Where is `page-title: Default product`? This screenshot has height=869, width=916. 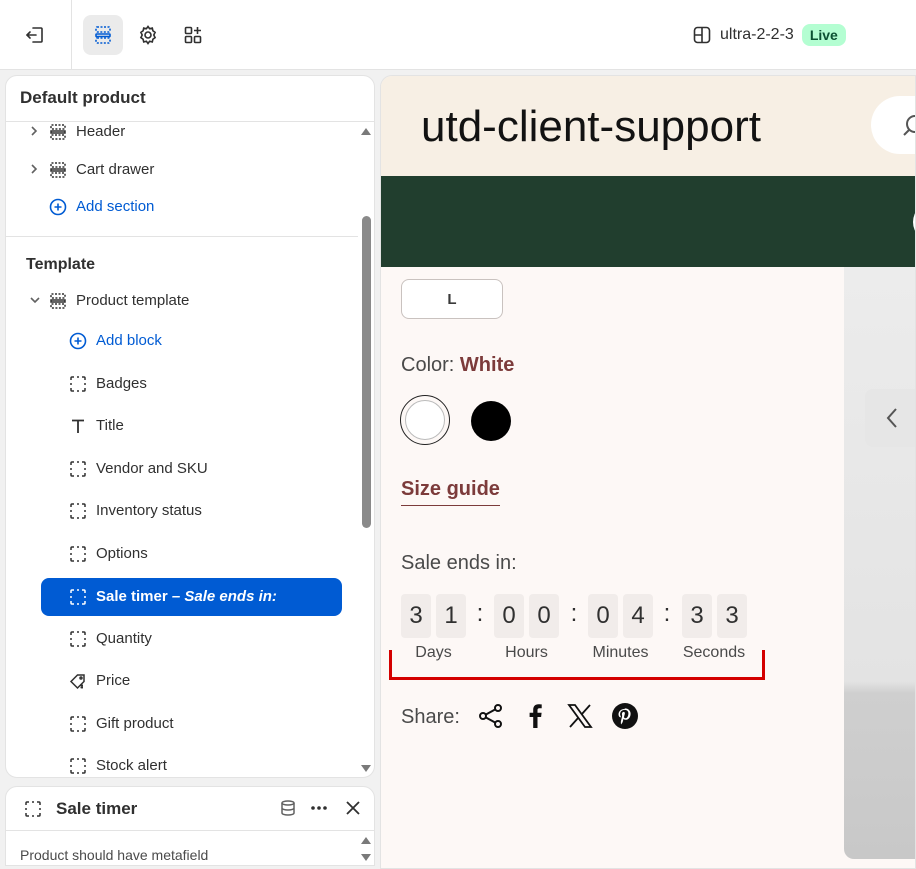
page-title: Default product is located at coordinates (83, 97).